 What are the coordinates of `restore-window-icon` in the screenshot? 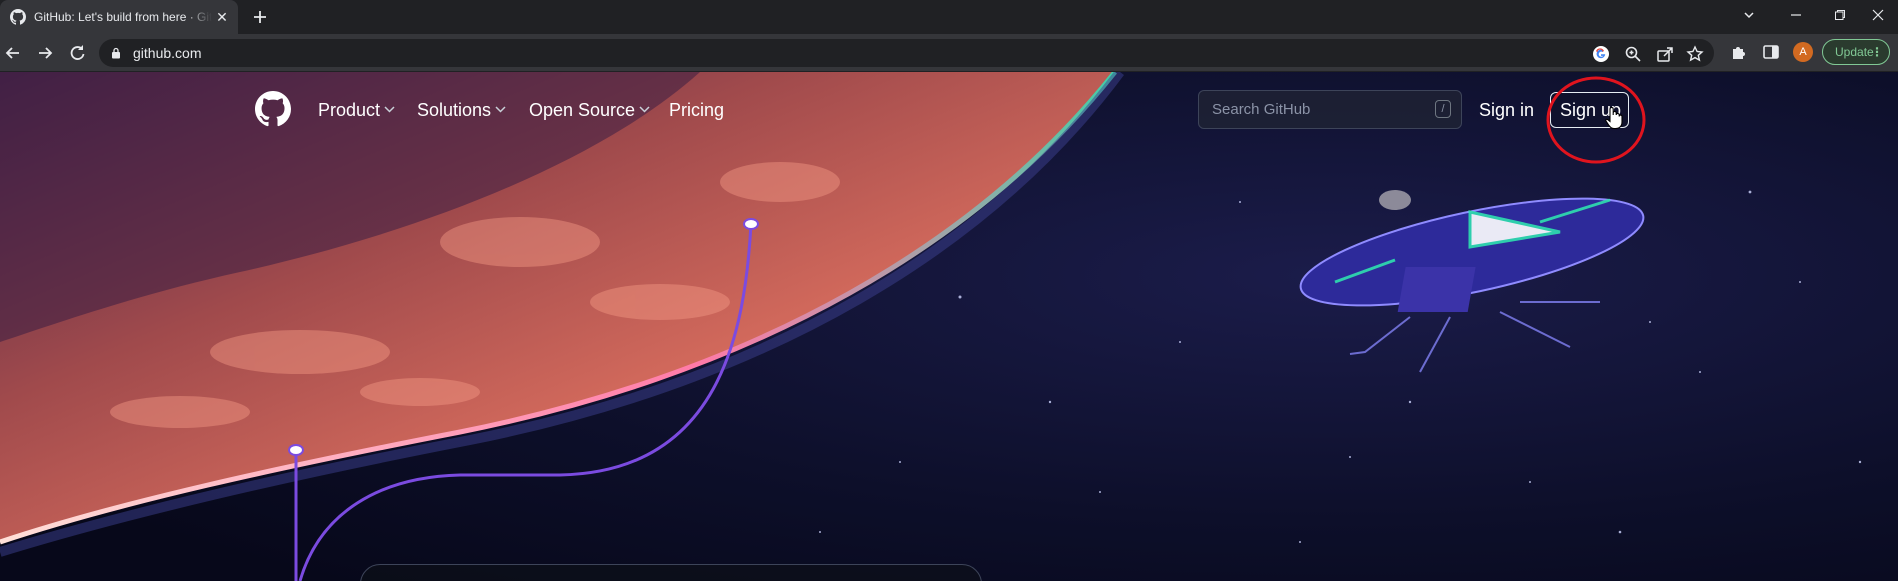 It's located at (1840, 15).